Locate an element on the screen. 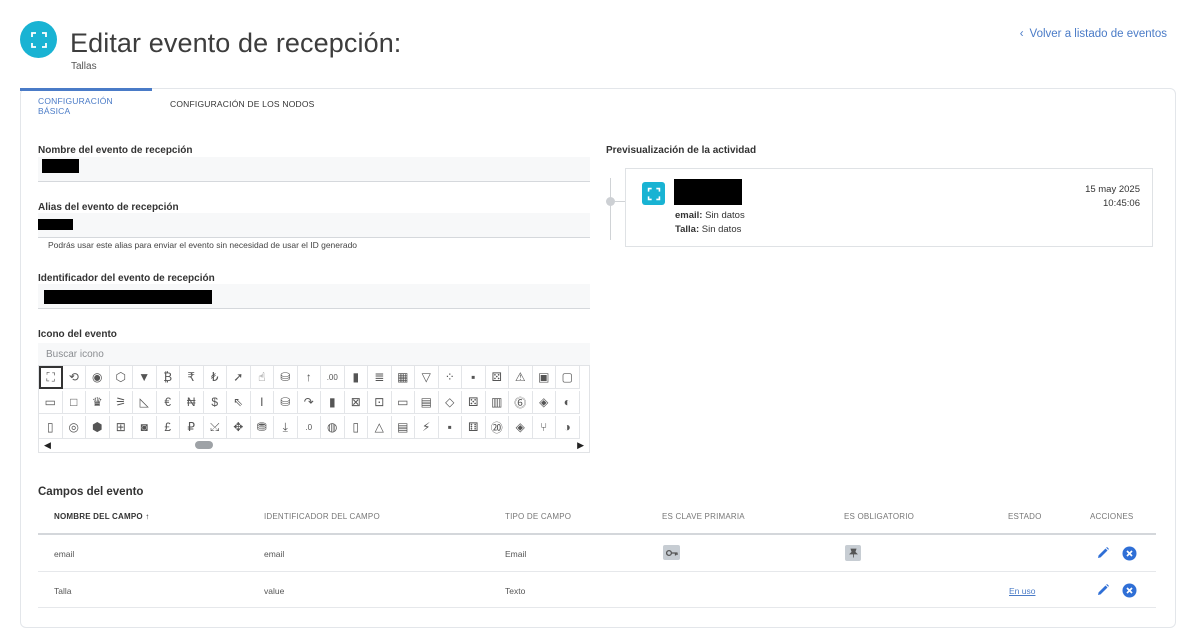 The height and width of the screenshot is (628, 1200). icon-option: ⊡ is located at coordinates (380, 402).